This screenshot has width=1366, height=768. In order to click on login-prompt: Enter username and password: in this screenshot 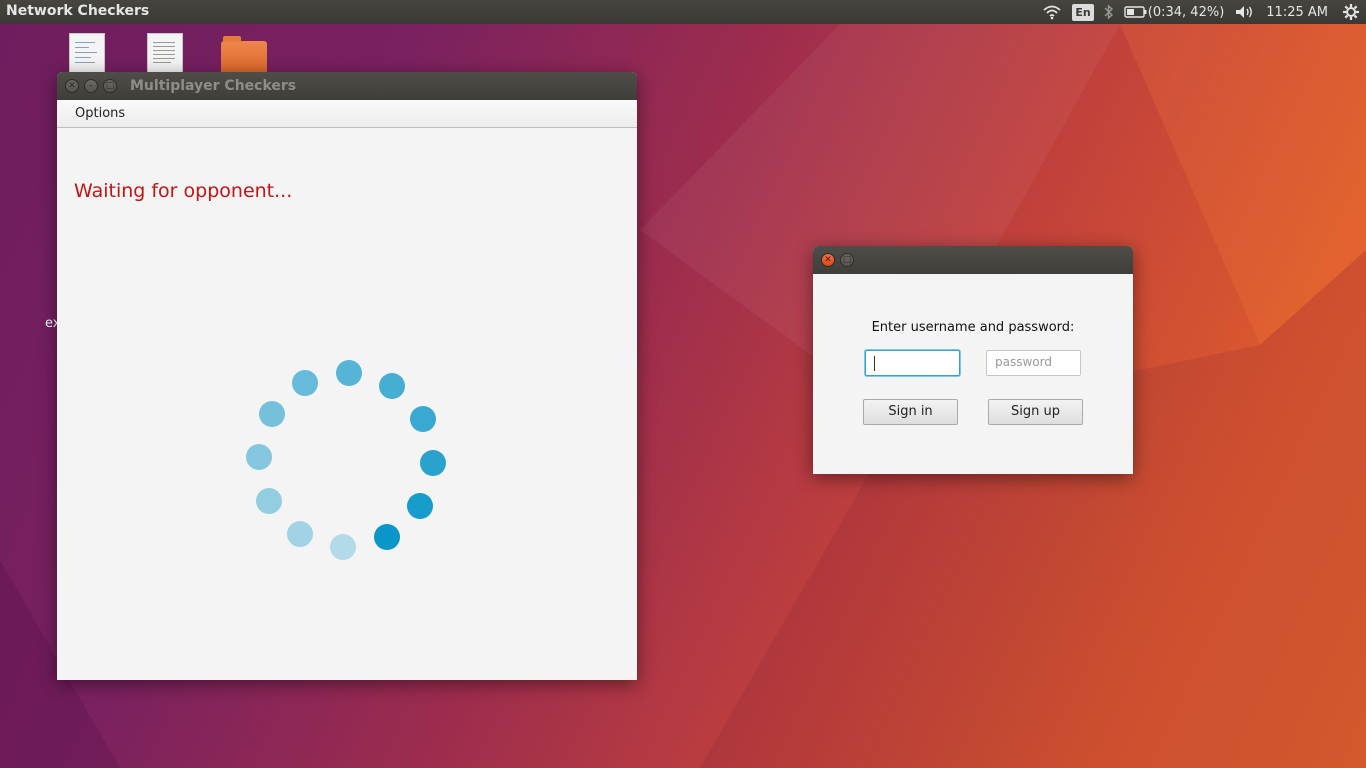, I will do `click(973, 327)`.